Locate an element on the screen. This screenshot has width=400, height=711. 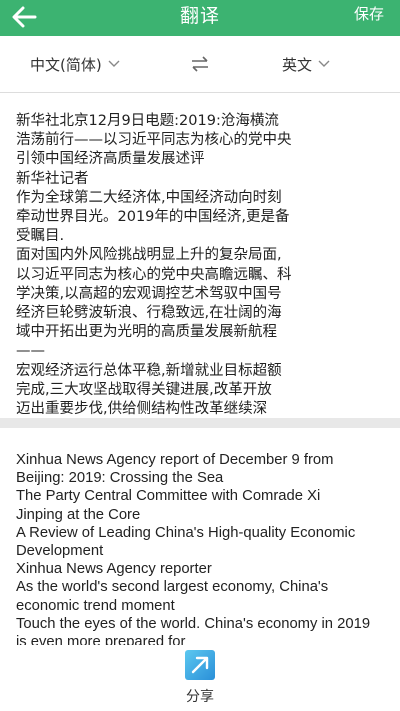
source-text-line: 新华社北京12月9日电题:2019:沧海横流 is located at coordinates (147, 121).